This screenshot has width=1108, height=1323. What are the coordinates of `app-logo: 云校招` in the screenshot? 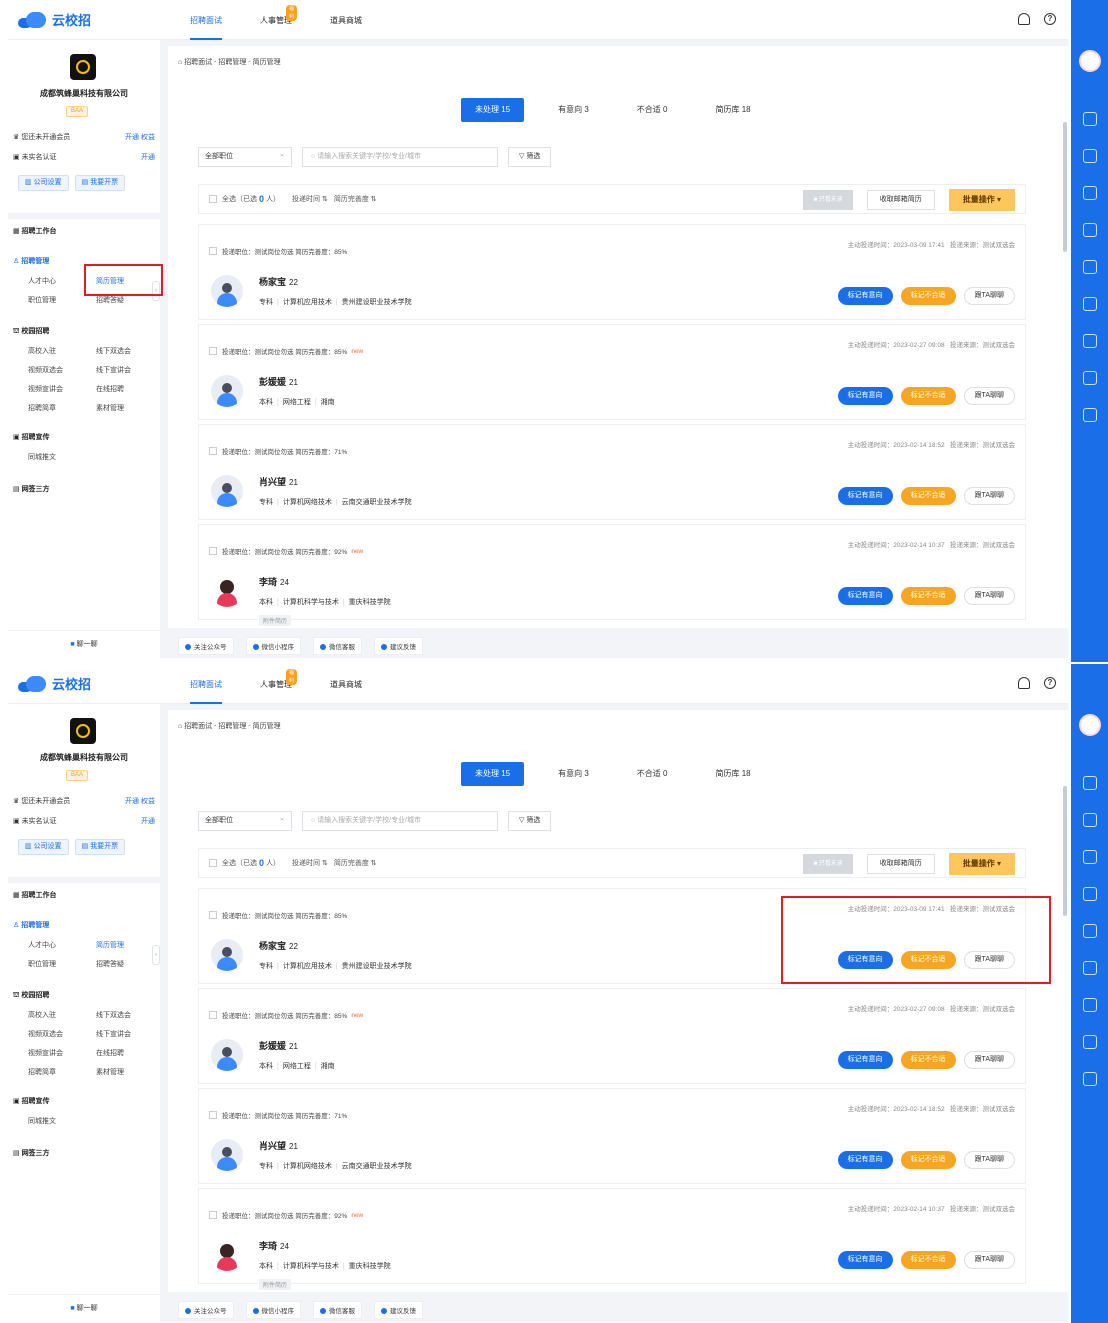 It's located at (54, 683).